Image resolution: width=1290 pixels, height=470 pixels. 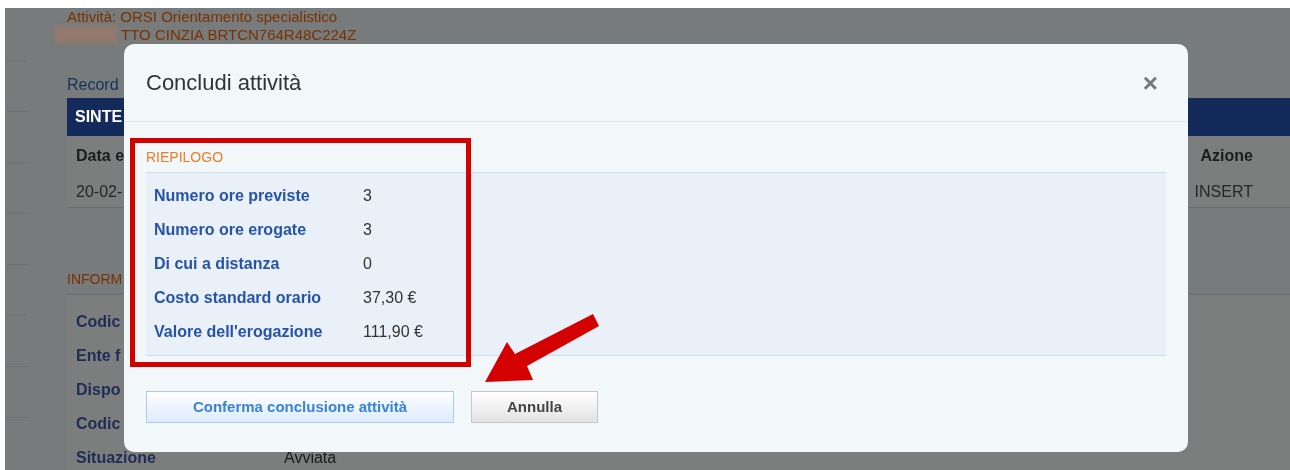 What do you see at coordinates (534, 407) in the screenshot?
I see `cancel-button: Annulla` at bounding box center [534, 407].